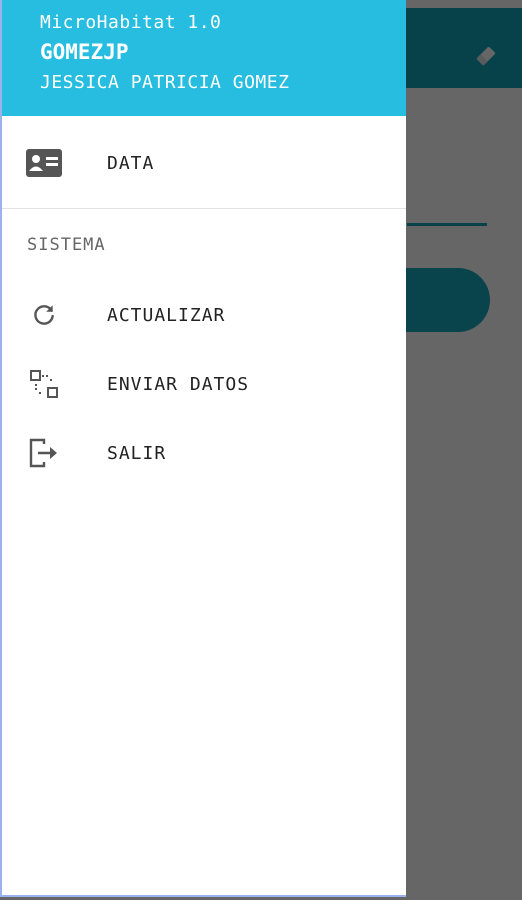  I want to click on logout-icon, so click(44, 453).